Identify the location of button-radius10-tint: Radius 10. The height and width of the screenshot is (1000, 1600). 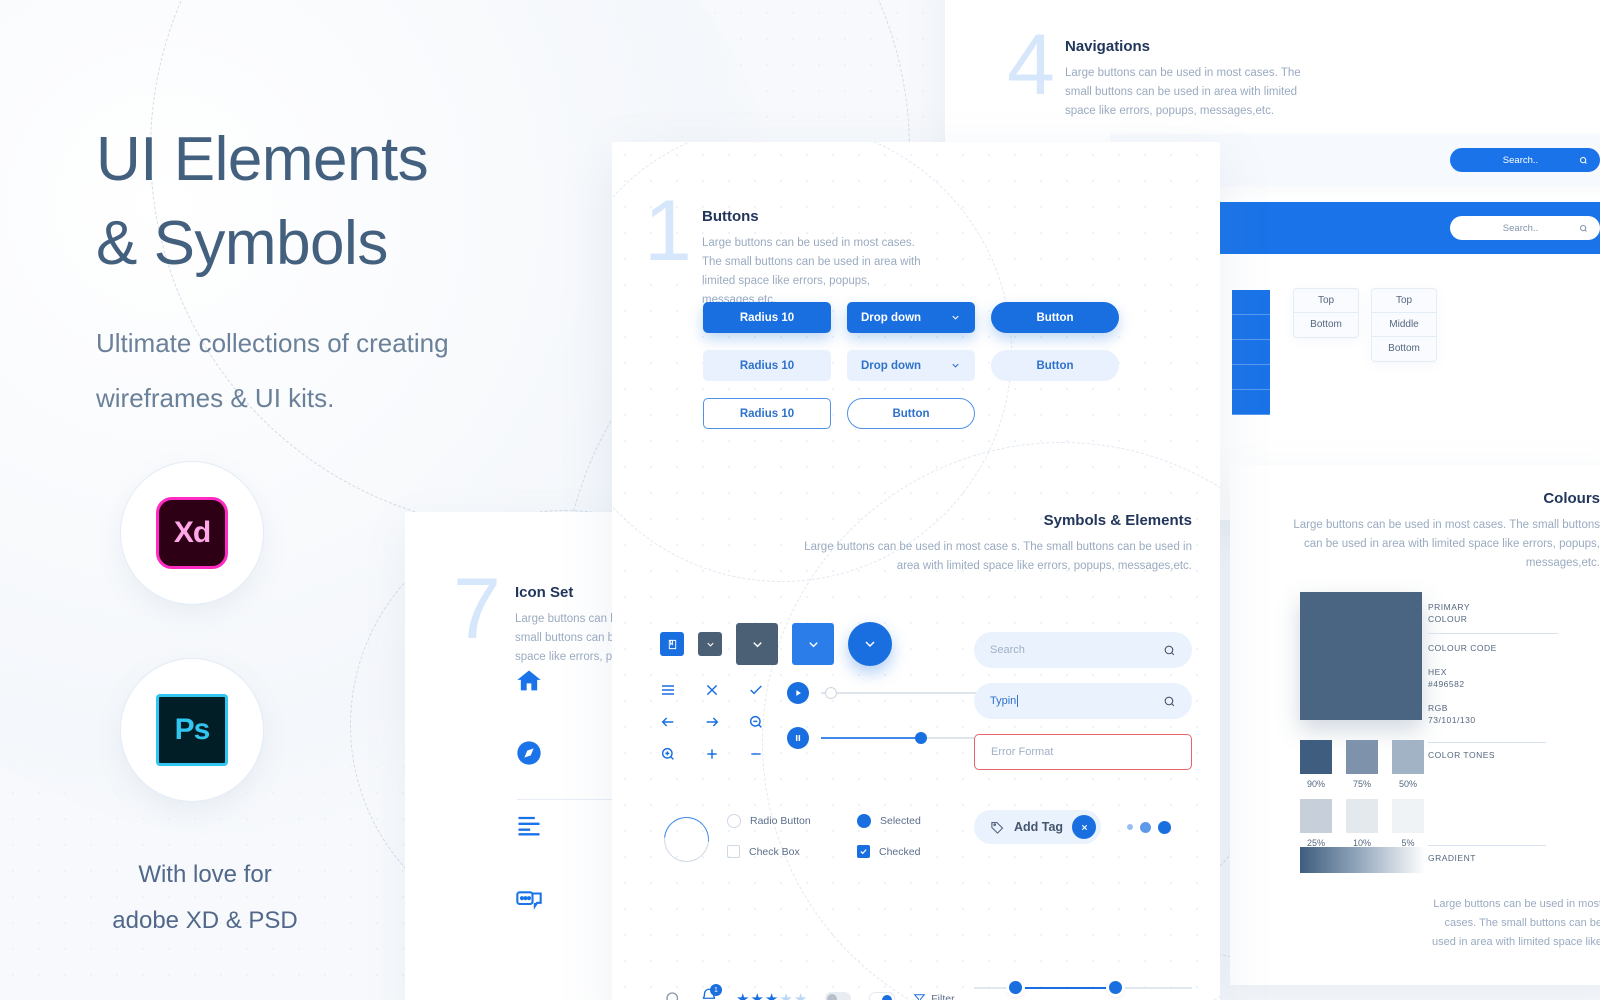
(767, 365).